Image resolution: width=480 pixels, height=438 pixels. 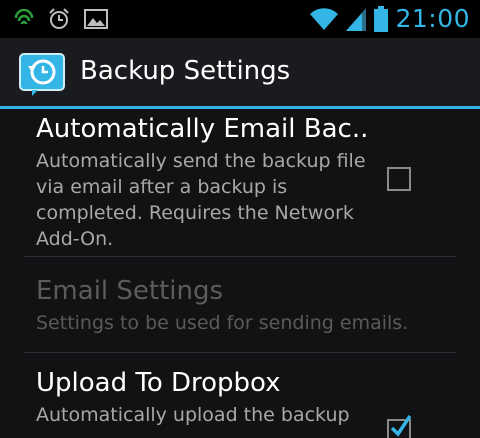 I want to click on auto-email-checkbox, so click(x=399, y=179).